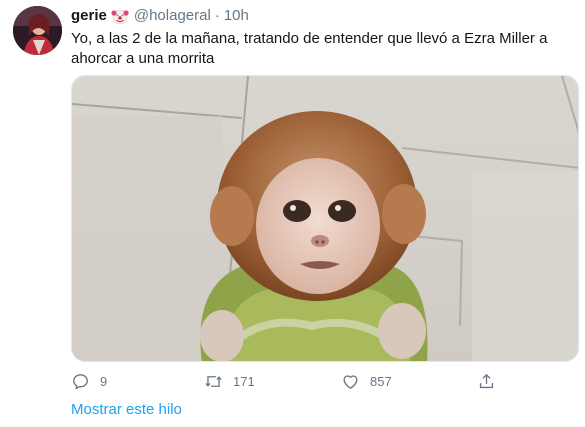 The image size is (585, 427). I want to click on share-icon, so click(486, 381).